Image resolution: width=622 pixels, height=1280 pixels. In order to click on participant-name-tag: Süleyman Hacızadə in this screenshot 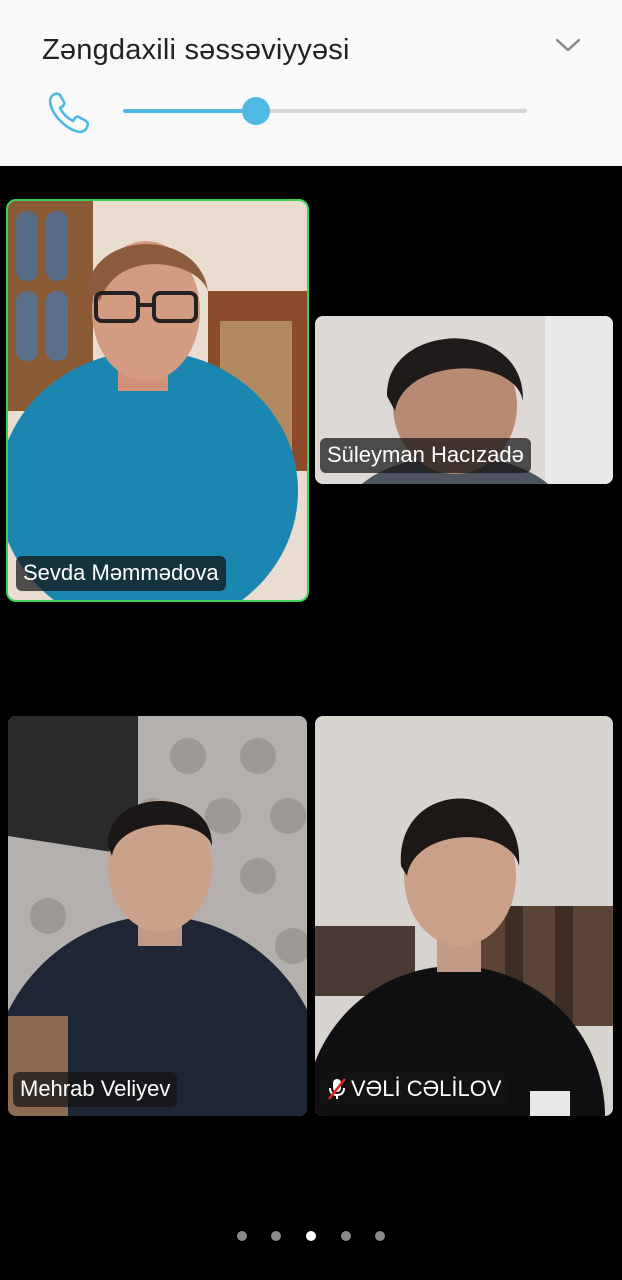, I will do `click(425, 455)`.